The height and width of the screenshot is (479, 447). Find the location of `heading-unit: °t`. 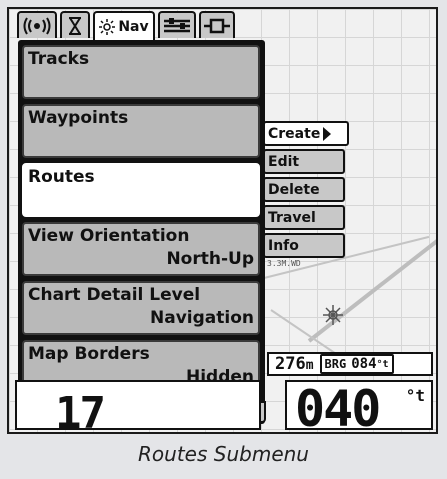

heading-unit: °t is located at coordinates (415, 395).